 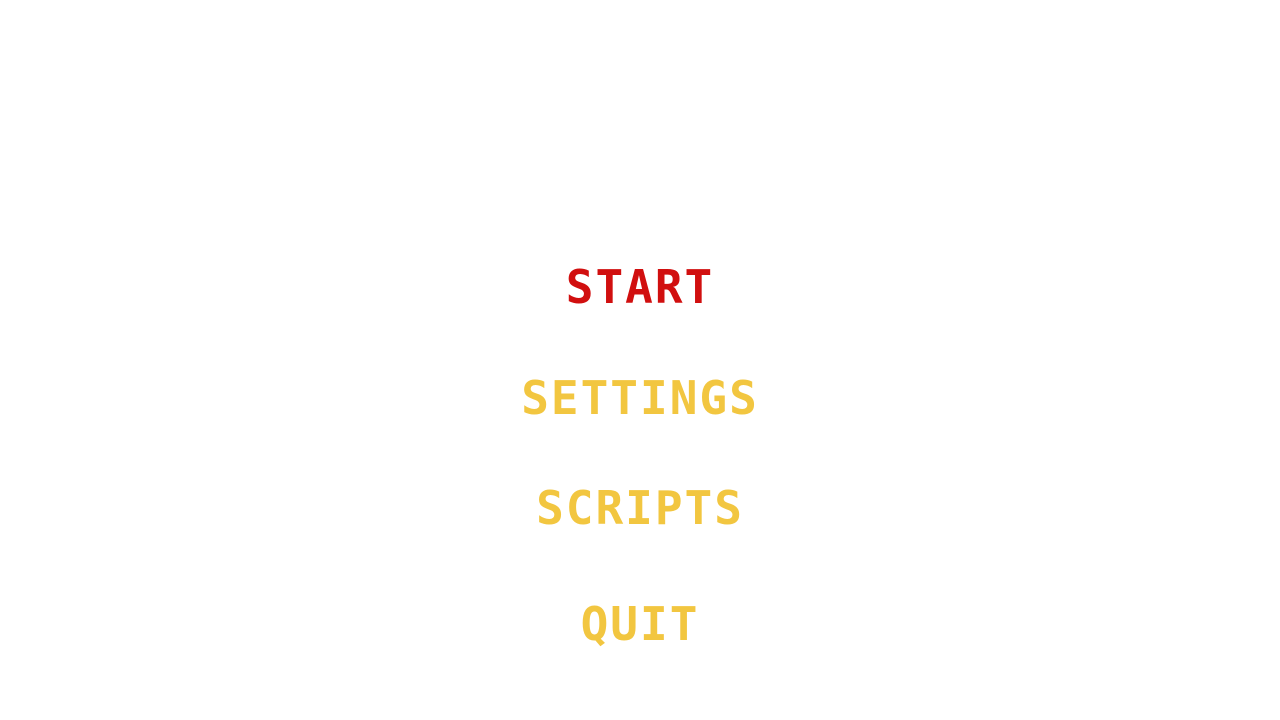 I want to click on menu-item-settings: SETTINGS, so click(x=640, y=398).